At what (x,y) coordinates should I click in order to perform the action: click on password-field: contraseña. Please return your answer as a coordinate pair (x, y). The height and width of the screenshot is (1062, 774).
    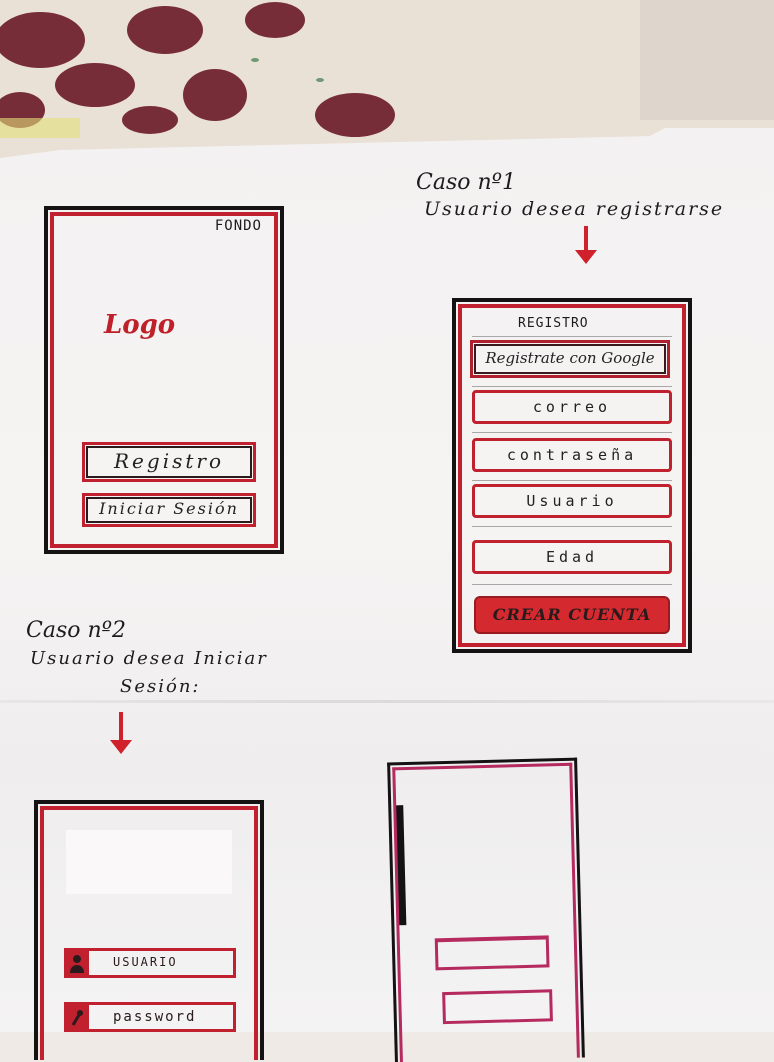
    Looking at the image, I should click on (572, 455).